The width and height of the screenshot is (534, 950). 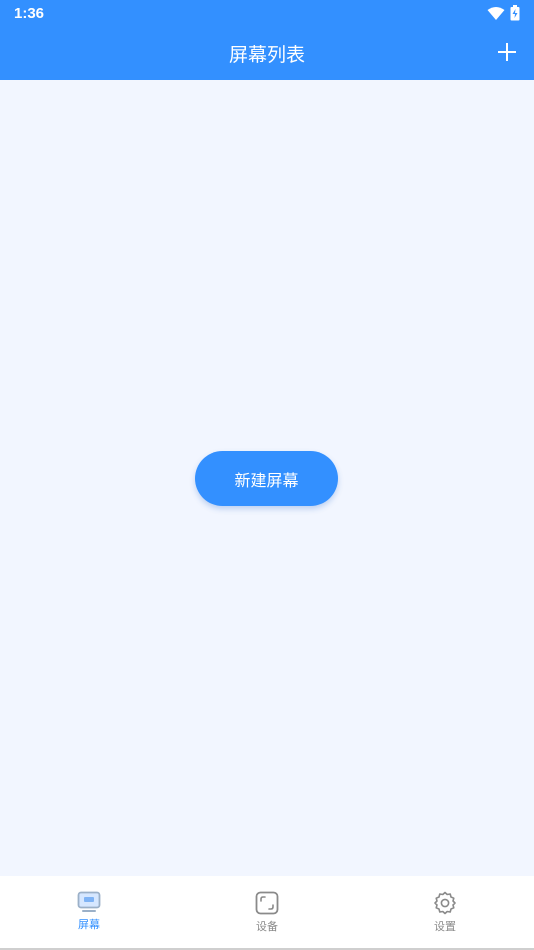 I want to click on plus-icon, so click(x=507, y=52).